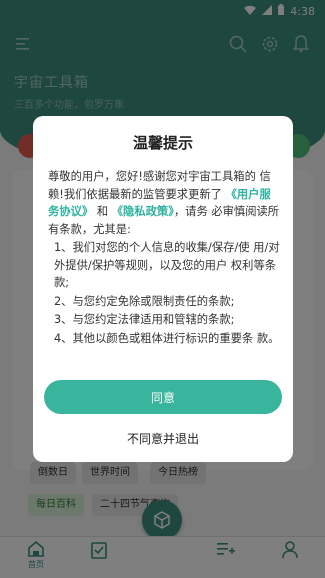 The width and height of the screenshot is (325, 578). Describe the element at coordinates (143, 211) in the screenshot. I see `privacy-link: 《隐私政策》` at that location.